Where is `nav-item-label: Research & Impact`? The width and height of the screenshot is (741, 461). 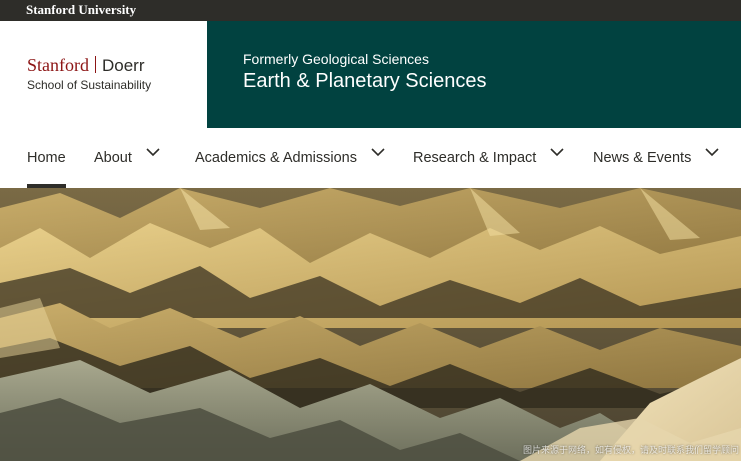
nav-item-label: Research & Impact is located at coordinates (475, 158).